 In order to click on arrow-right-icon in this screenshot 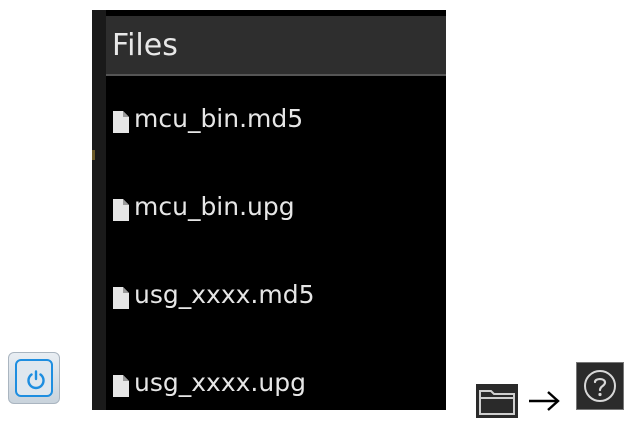, I will do `click(544, 401)`.